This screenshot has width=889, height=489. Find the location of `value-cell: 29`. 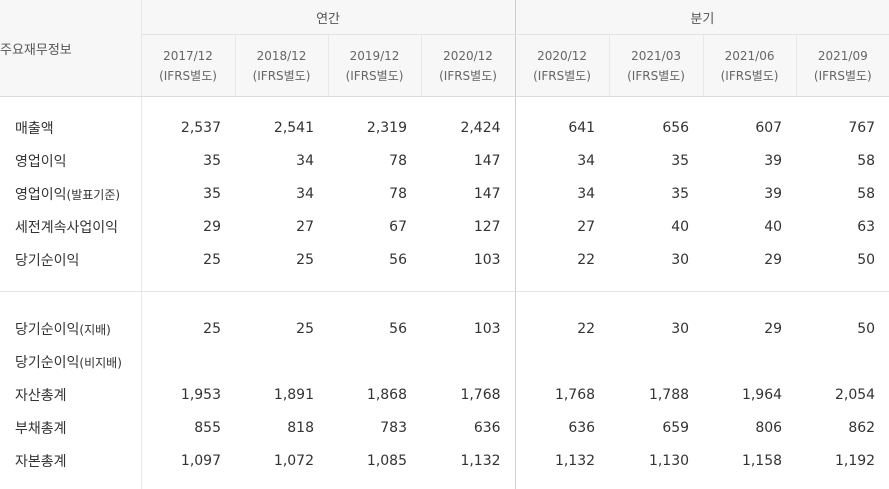

value-cell: 29 is located at coordinates (188, 226).